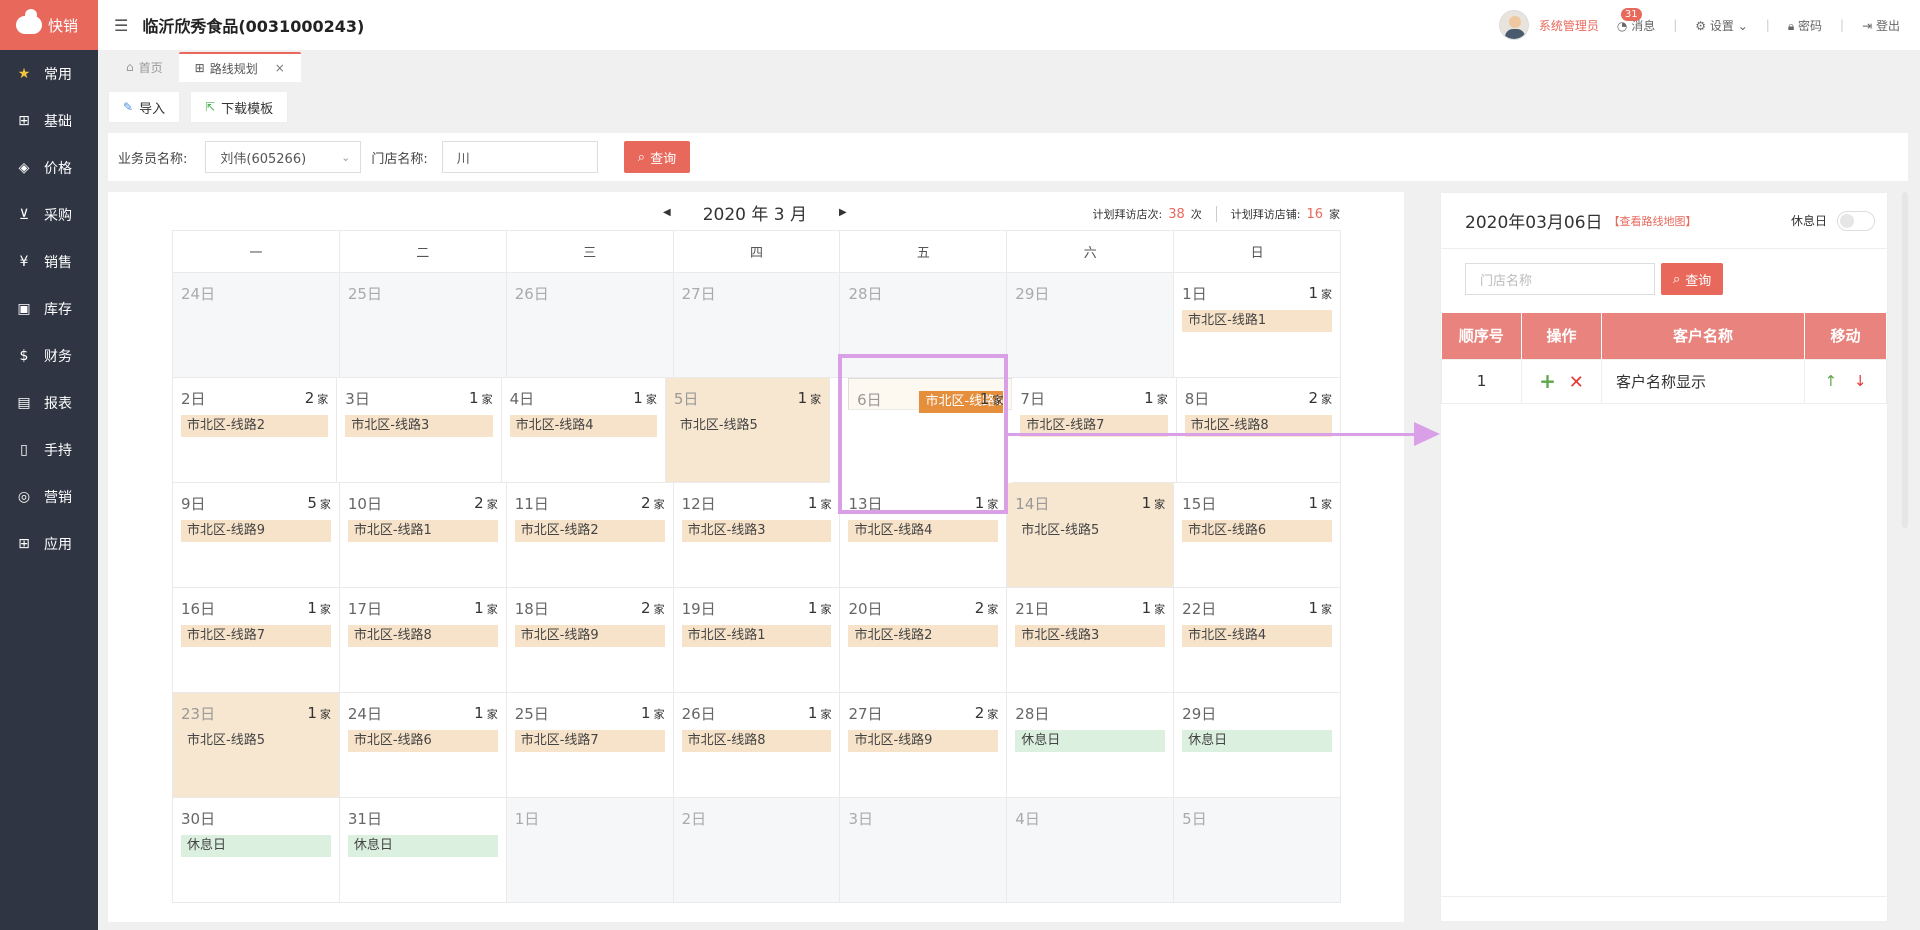 Image resolution: width=1920 pixels, height=930 pixels. What do you see at coordinates (239, 67) in the screenshot?
I see `tab-route-planning: ⊞ 路线规划 ×` at bounding box center [239, 67].